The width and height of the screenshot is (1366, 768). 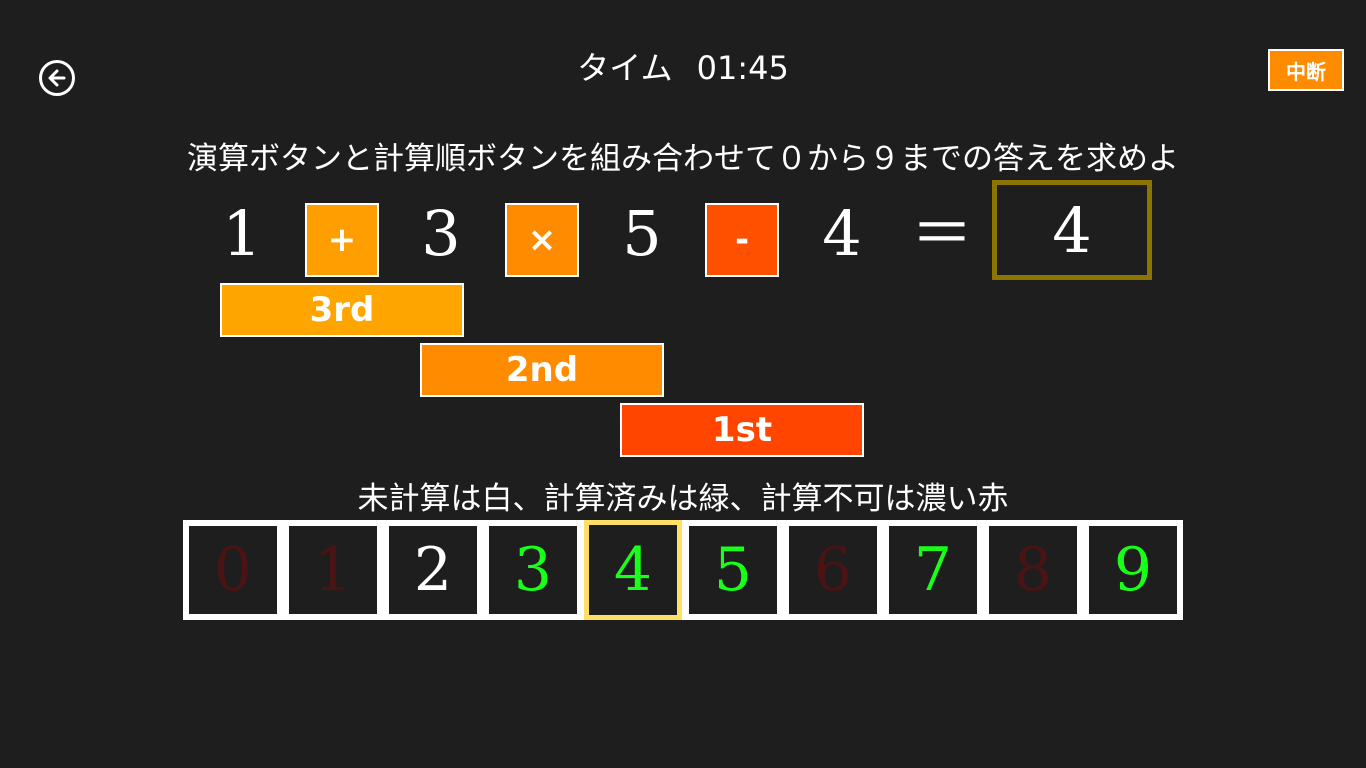 What do you see at coordinates (742, 430) in the screenshot?
I see `order-button-1st: 1st` at bounding box center [742, 430].